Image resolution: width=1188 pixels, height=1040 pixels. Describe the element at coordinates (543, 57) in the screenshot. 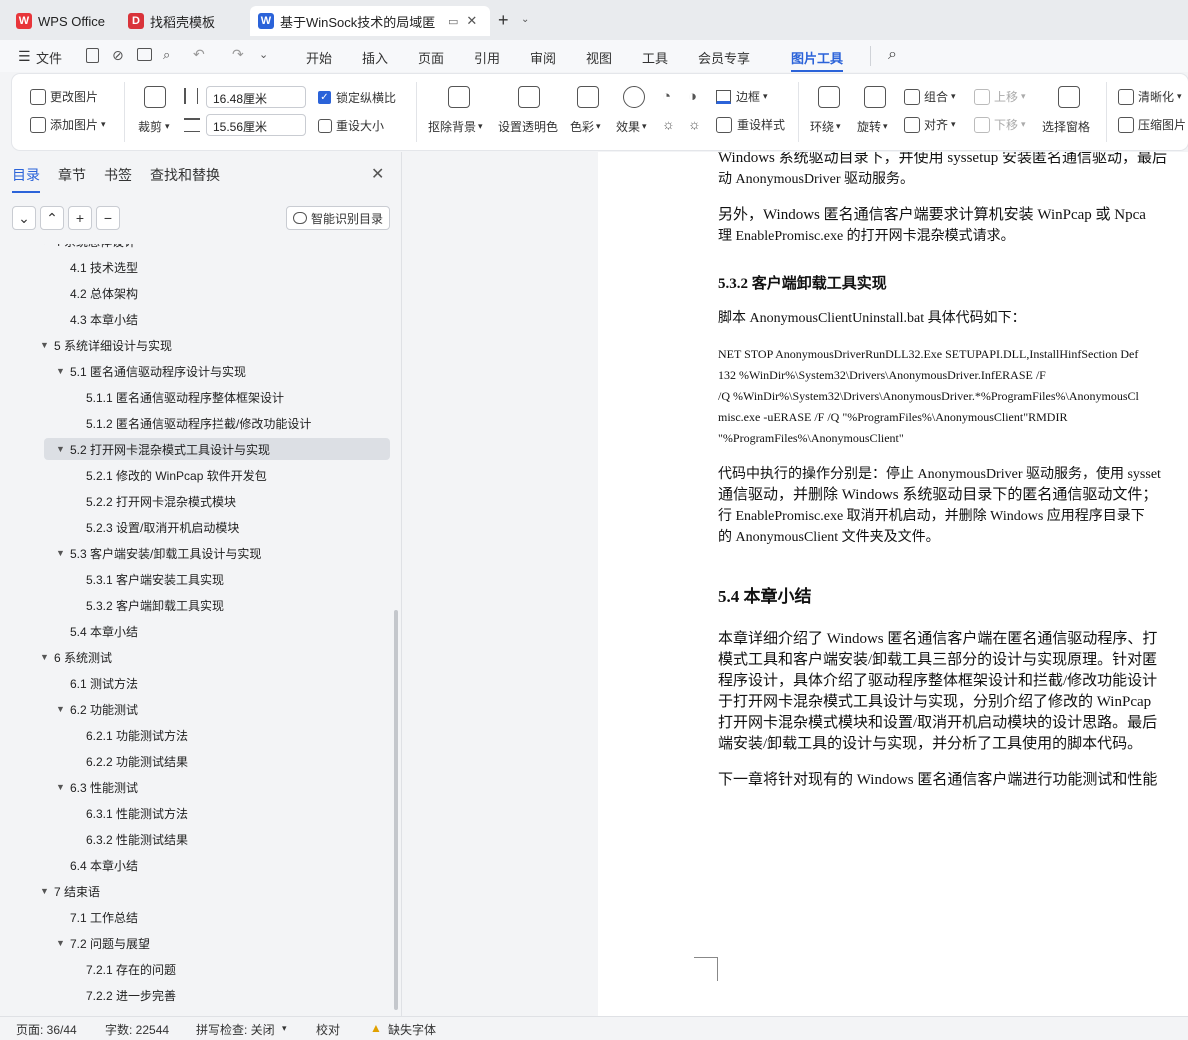

I see `menu-review: 审阅` at that location.